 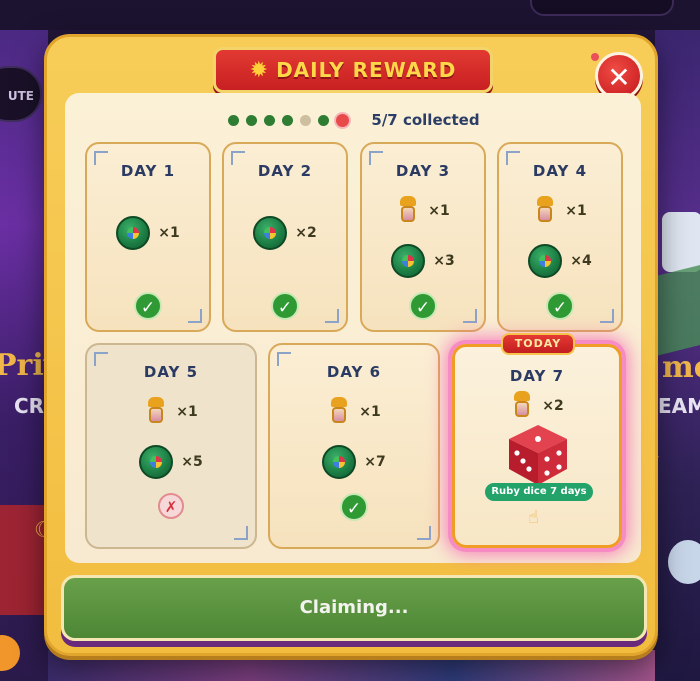 What do you see at coordinates (538, 455) in the screenshot?
I see `ruby-dice-icon` at bounding box center [538, 455].